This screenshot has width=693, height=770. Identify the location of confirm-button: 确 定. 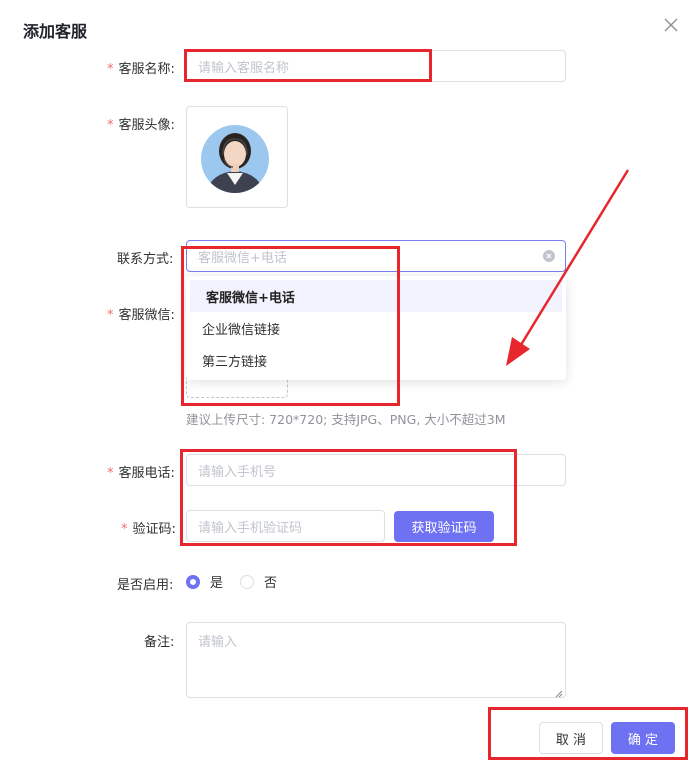
(643, 738).